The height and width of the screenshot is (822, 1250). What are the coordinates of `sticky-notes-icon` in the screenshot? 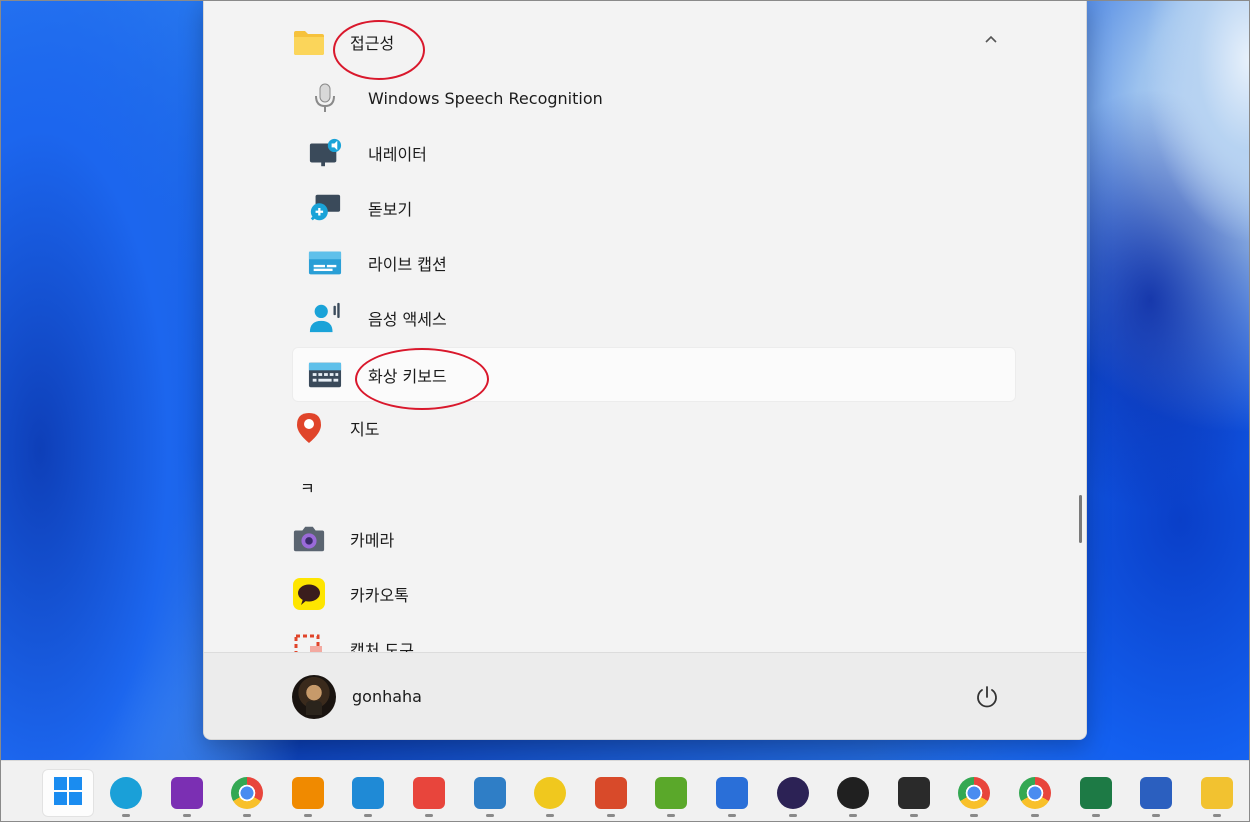 It's located at (913, 793).